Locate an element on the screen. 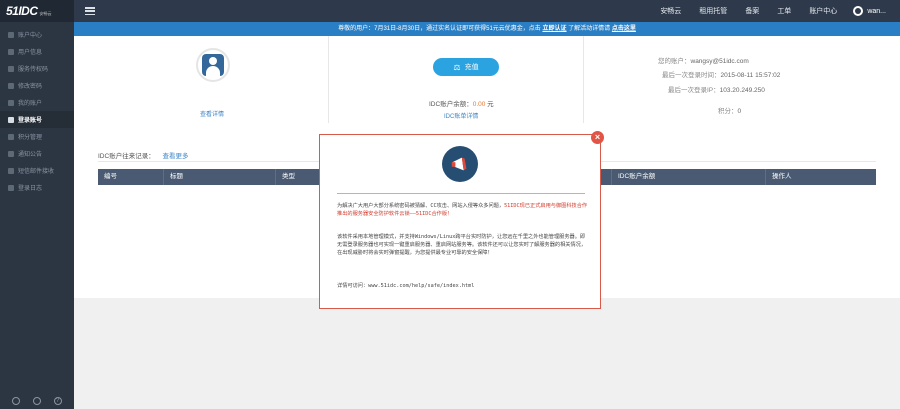 This screenshot has width=900, height=409. points-label: 积分： is located at coordinates (728, 111).